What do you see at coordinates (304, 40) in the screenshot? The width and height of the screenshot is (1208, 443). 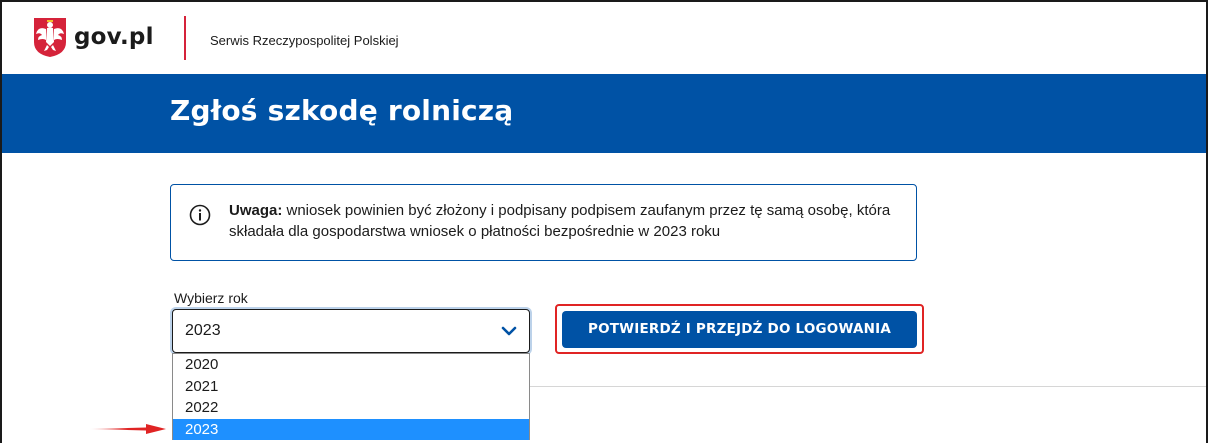 I see `service-name: Serwis Rzeczypospolitej Polskiej` at bounding box center [304, 40].